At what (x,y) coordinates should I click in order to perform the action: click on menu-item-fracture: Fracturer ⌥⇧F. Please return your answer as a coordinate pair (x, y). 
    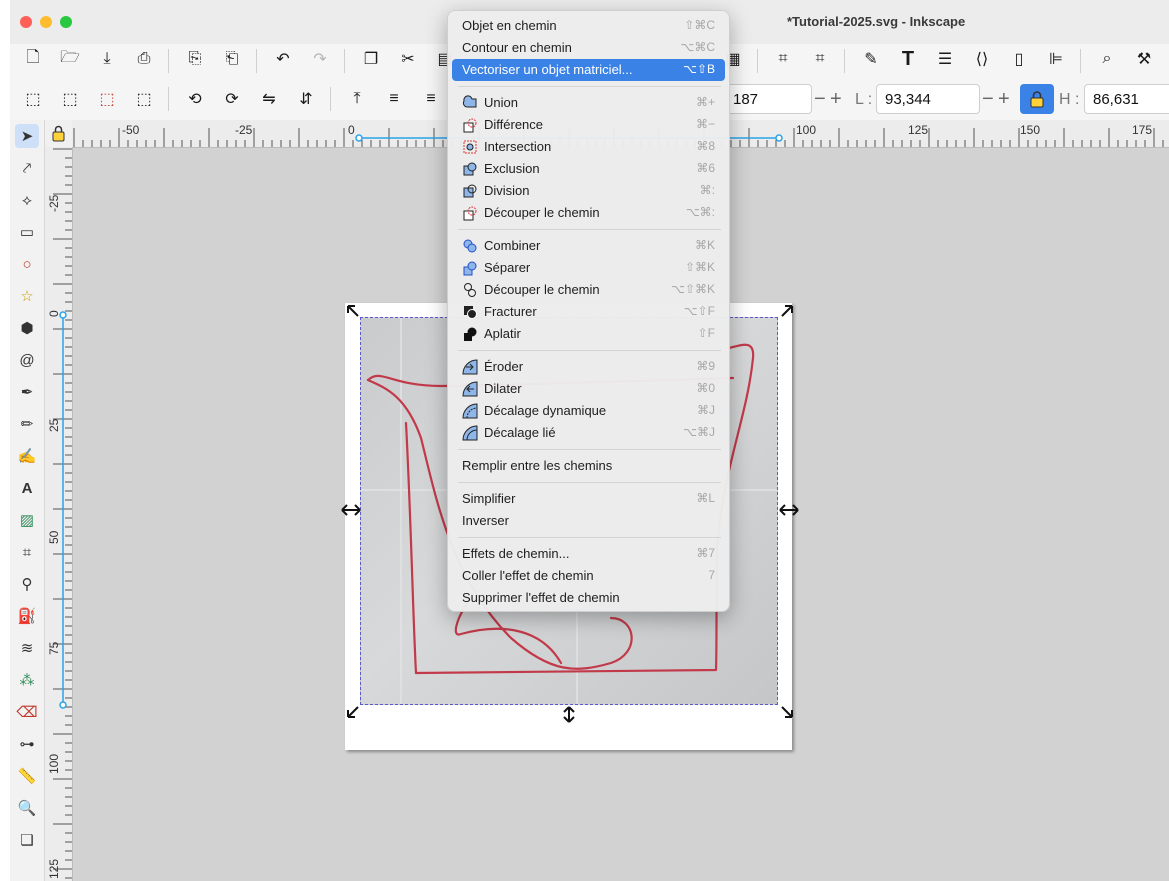
    Looking at the image, I should click on (588, 312).